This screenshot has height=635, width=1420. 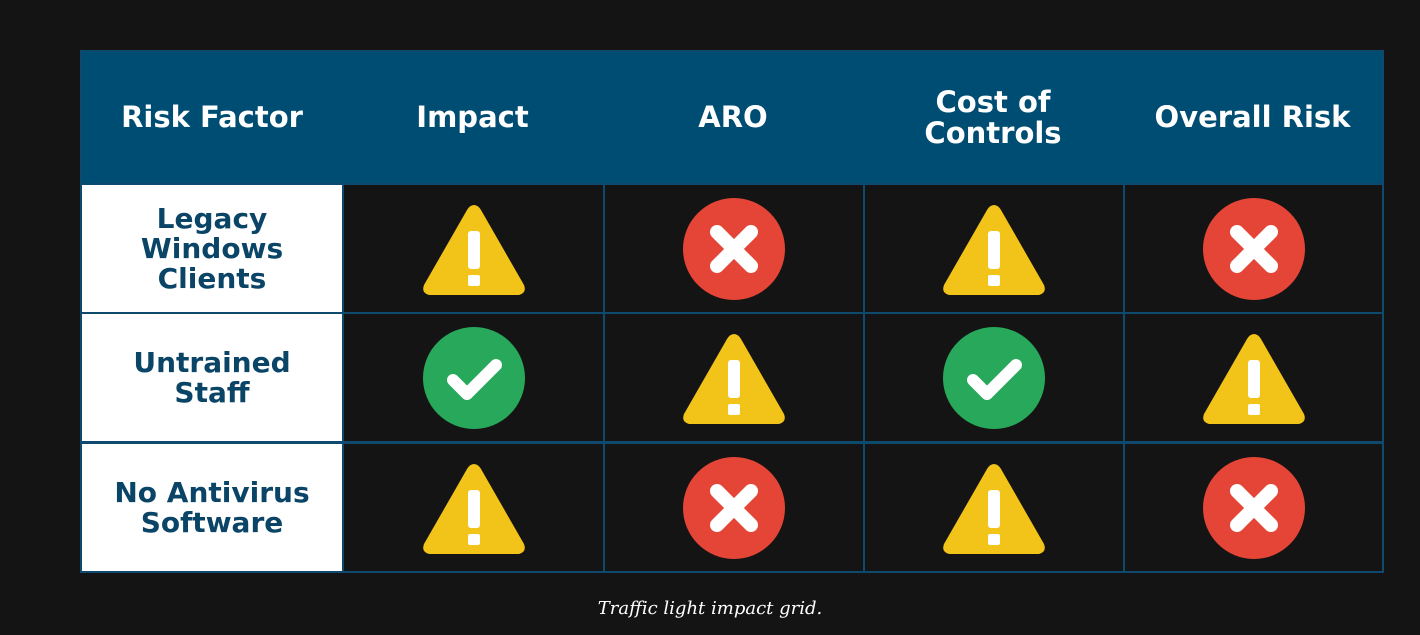 What do you see at coordinates (212, 248) in the screenshot?
I see `risk-factor-label: Legacy Windows Clients` at bounding box center [212, 248].